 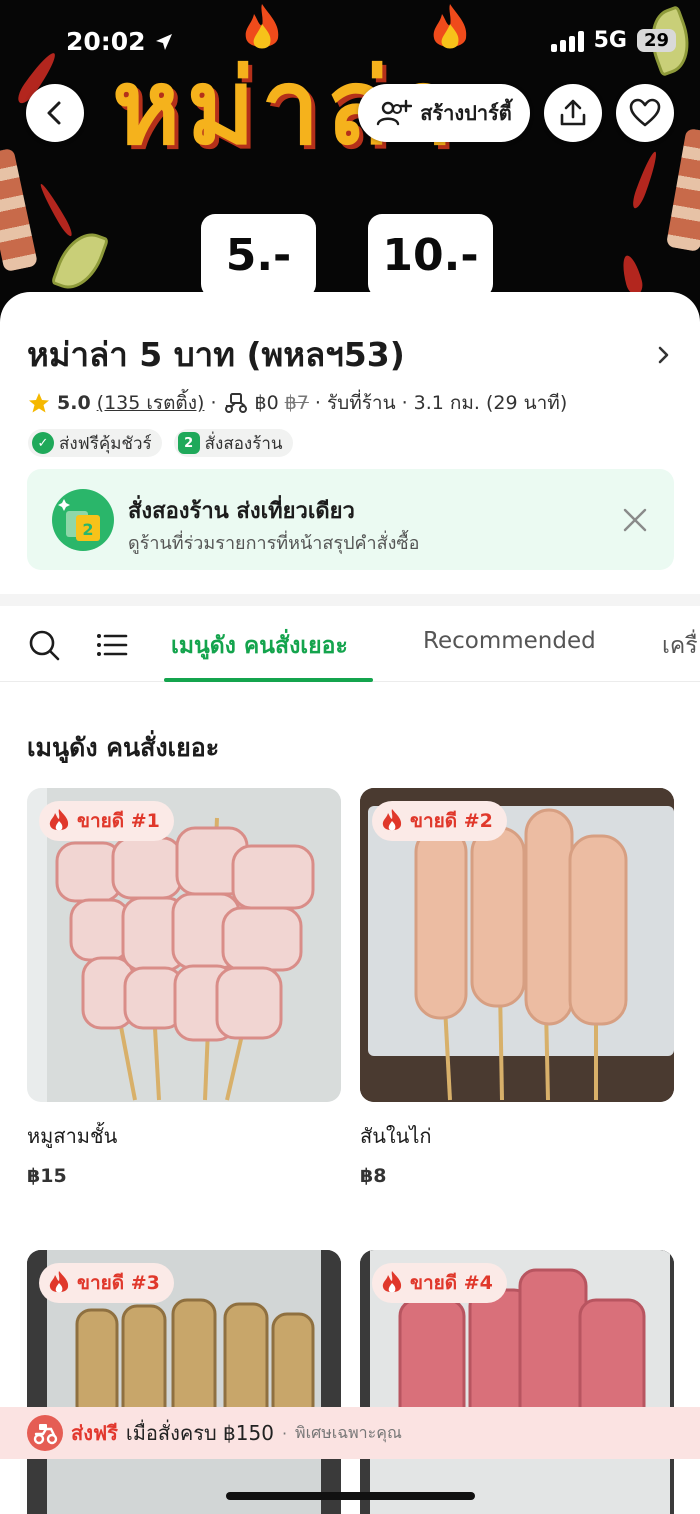 I want to click on store-name: หม่าล่า 5 บาท (พหลฯ53), so click(x=216, y=354).